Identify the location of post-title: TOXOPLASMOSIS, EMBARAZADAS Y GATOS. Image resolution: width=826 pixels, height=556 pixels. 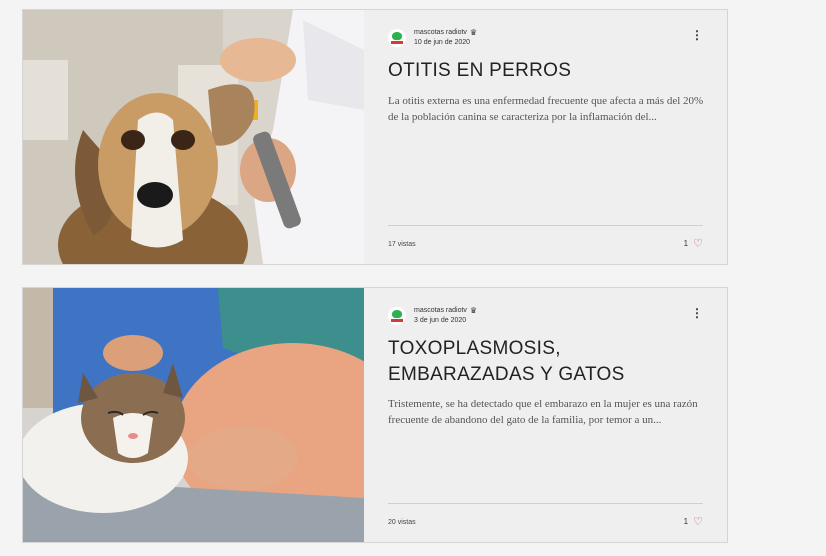
(545, 362).